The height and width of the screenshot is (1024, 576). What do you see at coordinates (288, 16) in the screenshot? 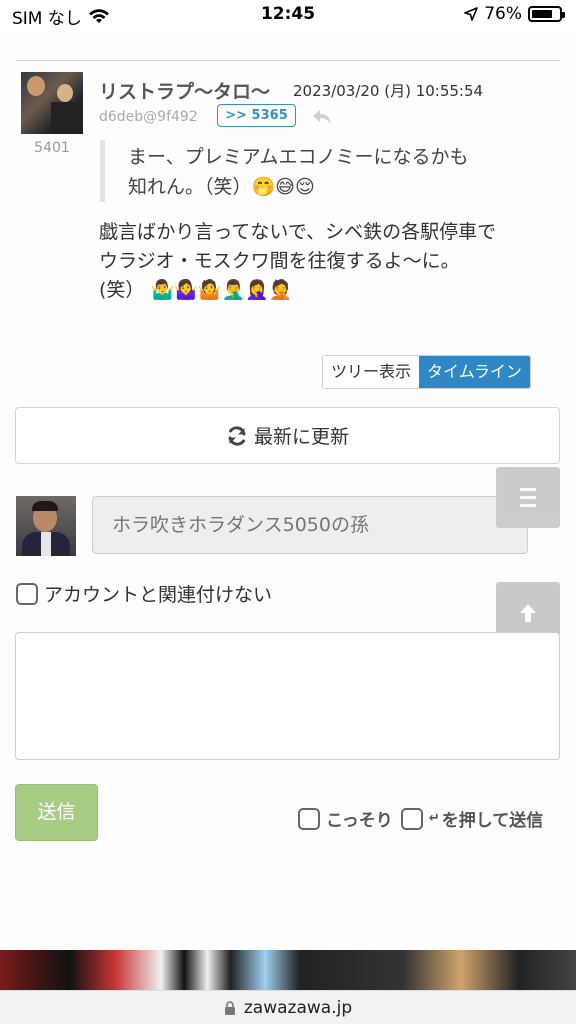
I see `status-bar: SIM なし 12:45 76%` at bounding box center [288, 16].